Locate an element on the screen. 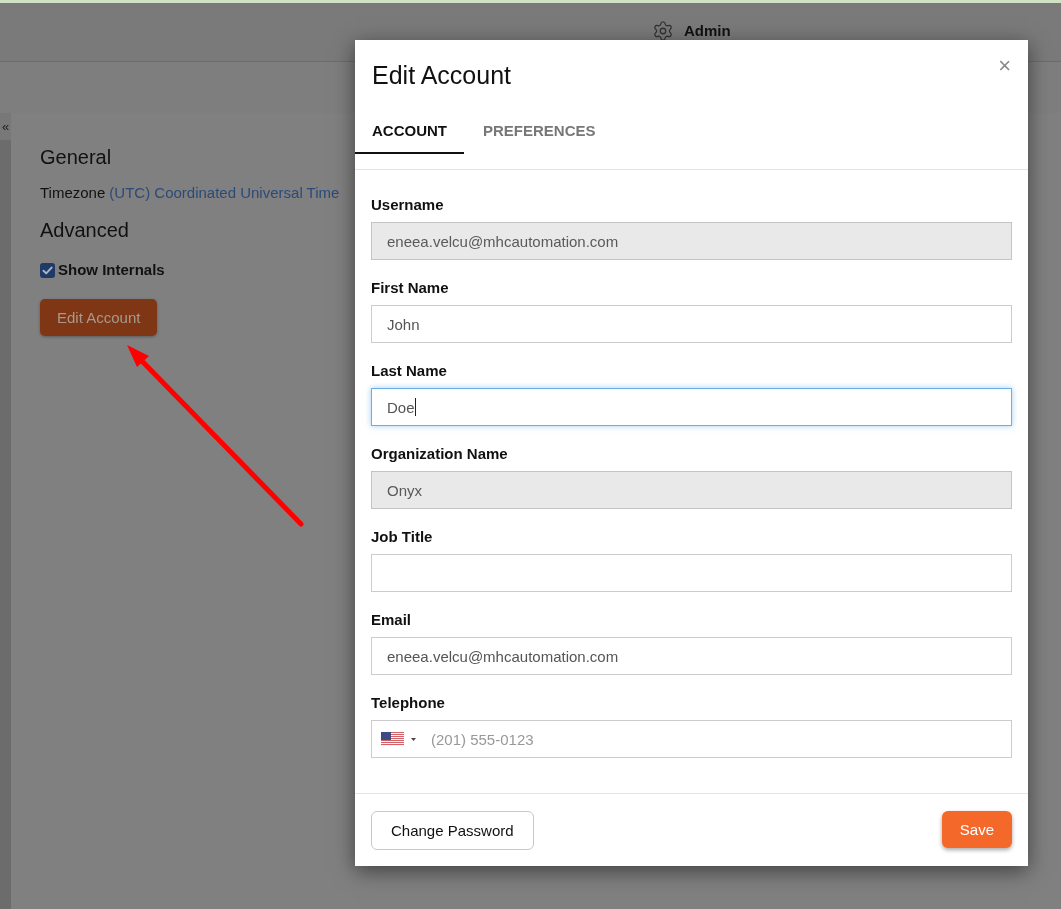 The width and height of the screenshot is (1061, 909). flag-icon is located at coordinates (392, 739).